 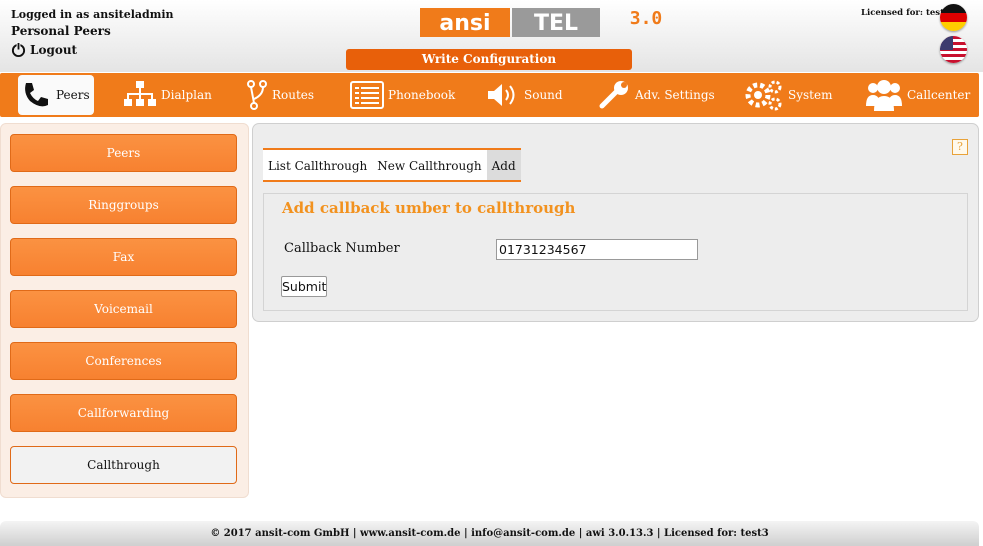 What do you see at coordinates (18, 49) in the screenshot?
I see `power-icon` at bounding box center [18, 49].